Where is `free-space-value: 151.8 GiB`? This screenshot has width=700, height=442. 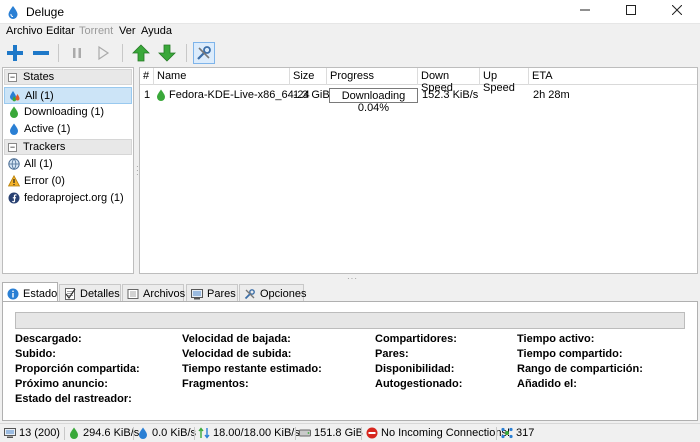 free-space-value: 151.8 GiB is located at coordinates (338, 433).